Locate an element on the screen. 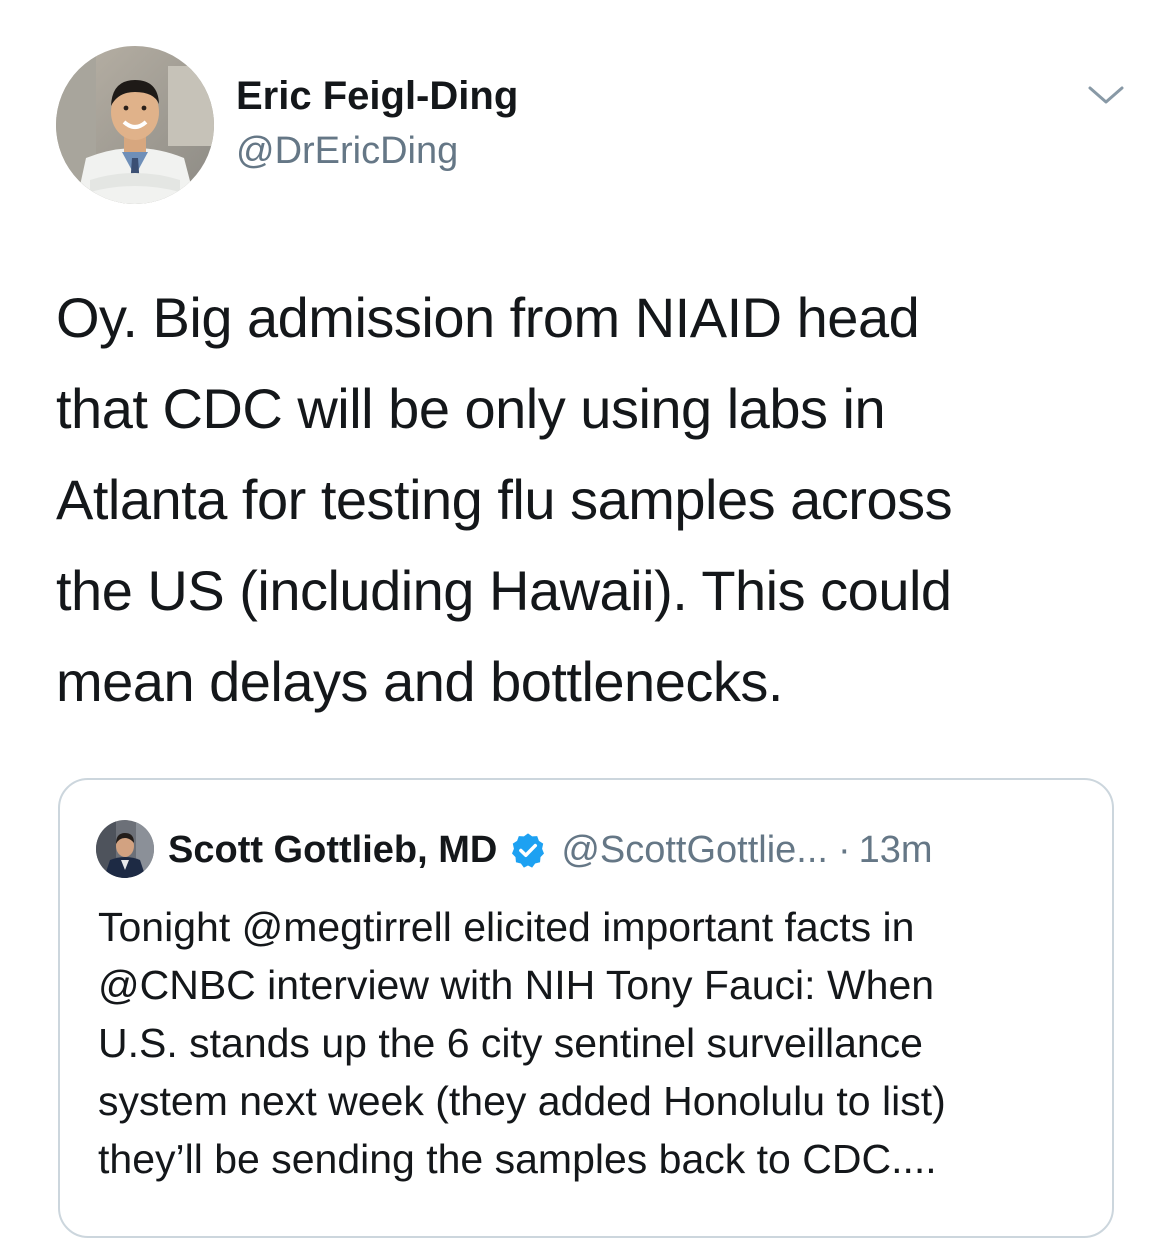  quote-author-name: Scott Gottlieb, MD is located at coordinates (333, 849).